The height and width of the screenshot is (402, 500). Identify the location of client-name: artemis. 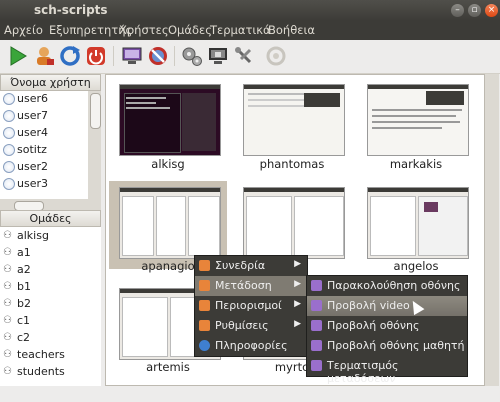
(168, 367).